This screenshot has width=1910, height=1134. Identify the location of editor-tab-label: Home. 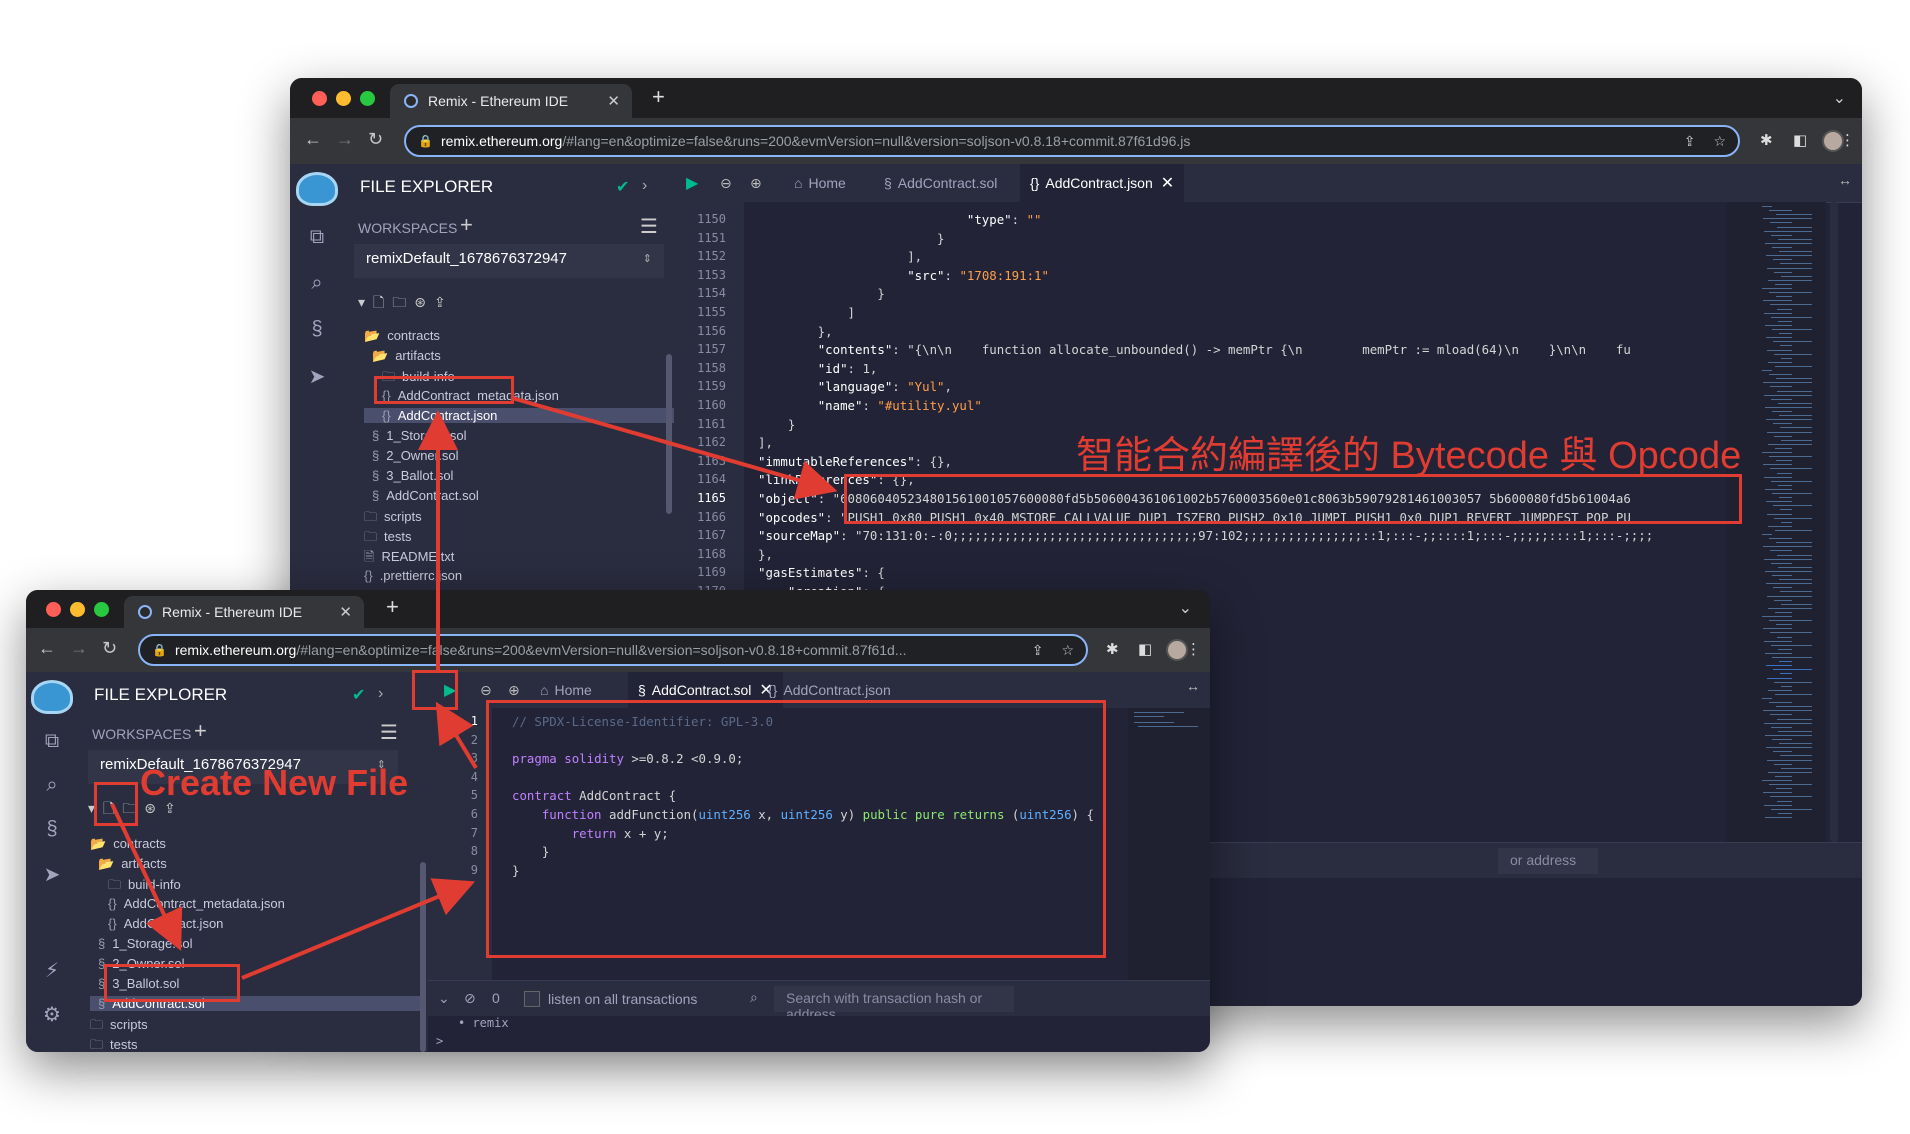
(573, 690).